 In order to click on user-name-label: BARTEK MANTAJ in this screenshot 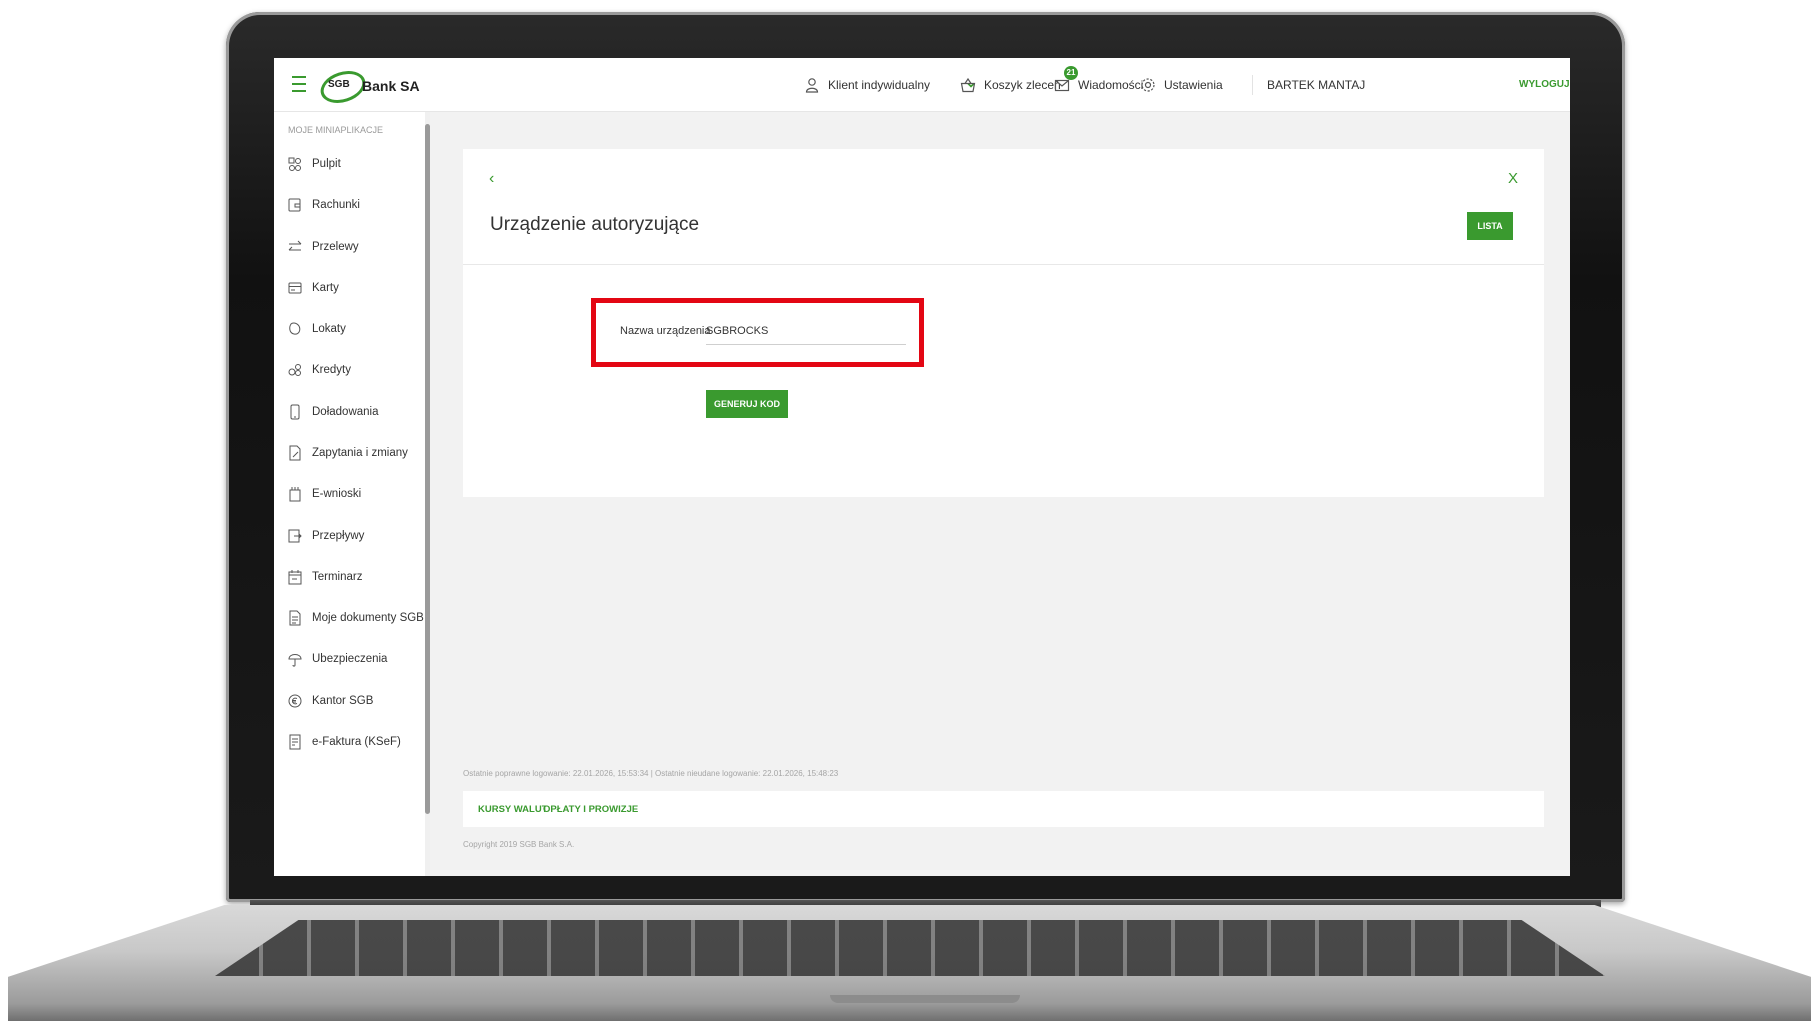, I will do `click(1316, 85)`.